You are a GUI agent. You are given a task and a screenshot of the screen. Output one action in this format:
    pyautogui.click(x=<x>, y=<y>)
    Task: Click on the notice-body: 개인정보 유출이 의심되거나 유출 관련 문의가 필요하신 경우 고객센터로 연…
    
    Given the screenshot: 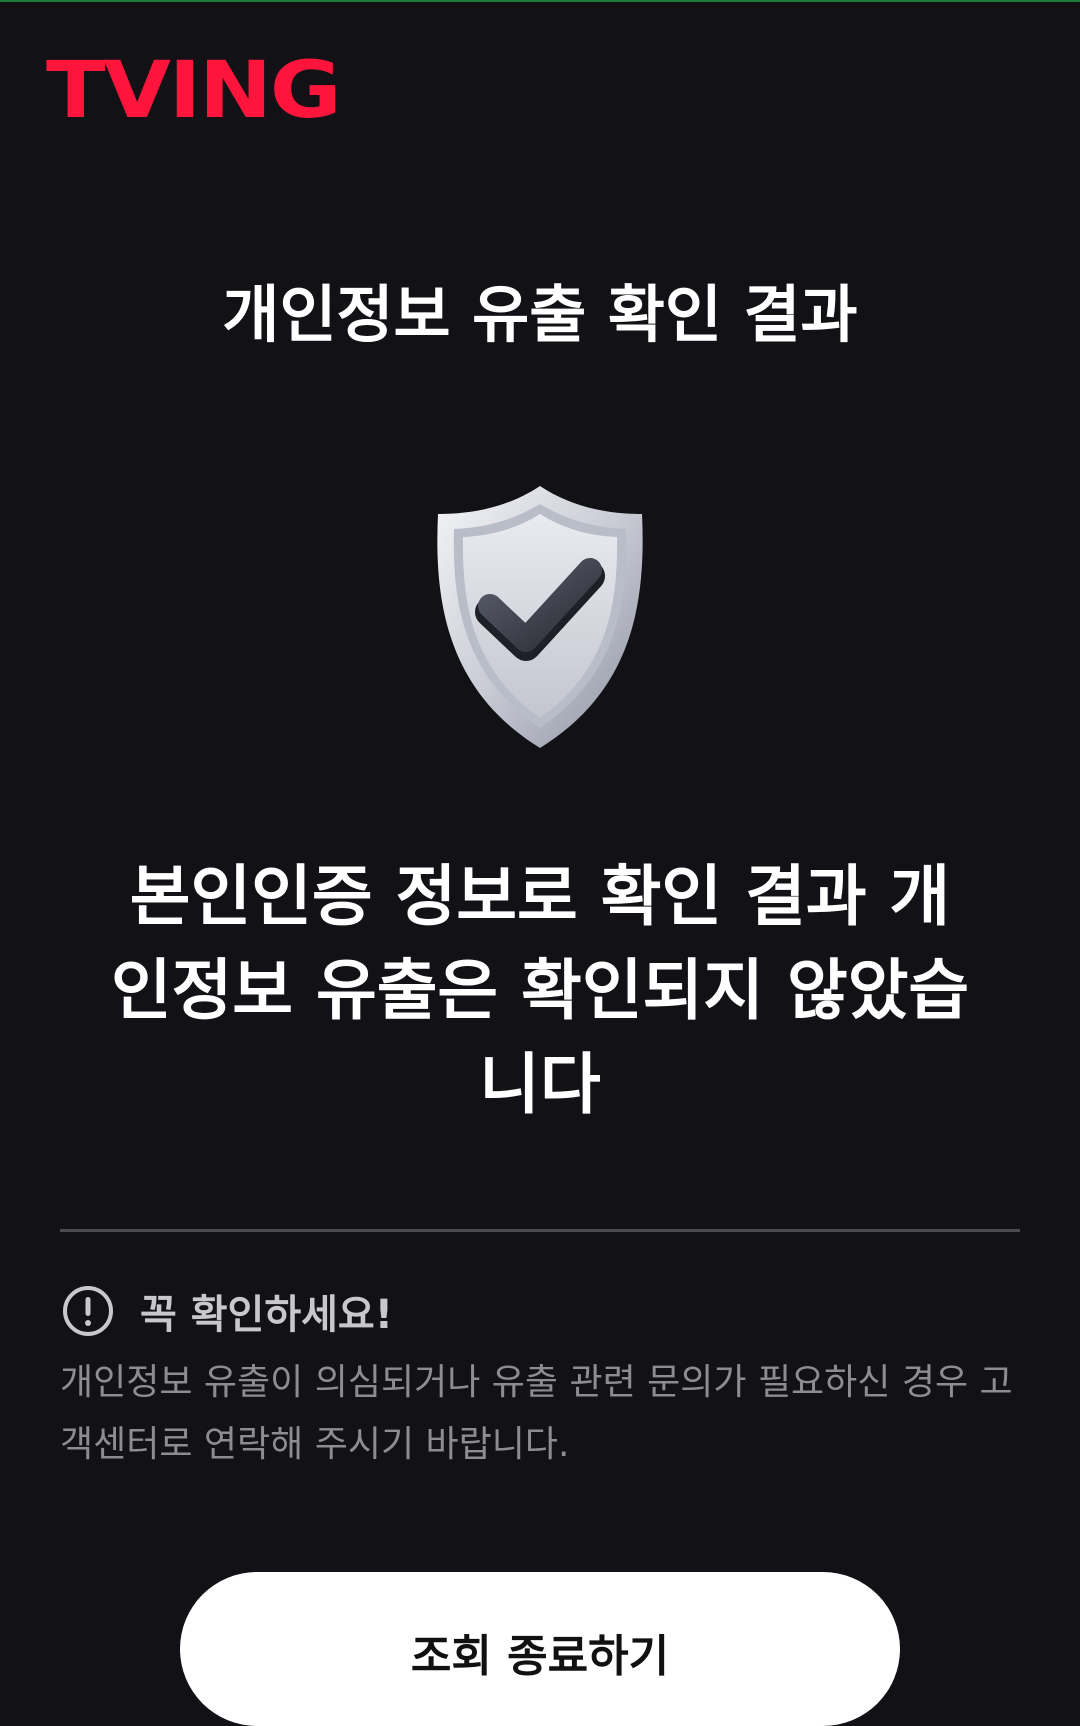 What is the action you would take?
    pyautogui.click(x=536, y=1413)
    